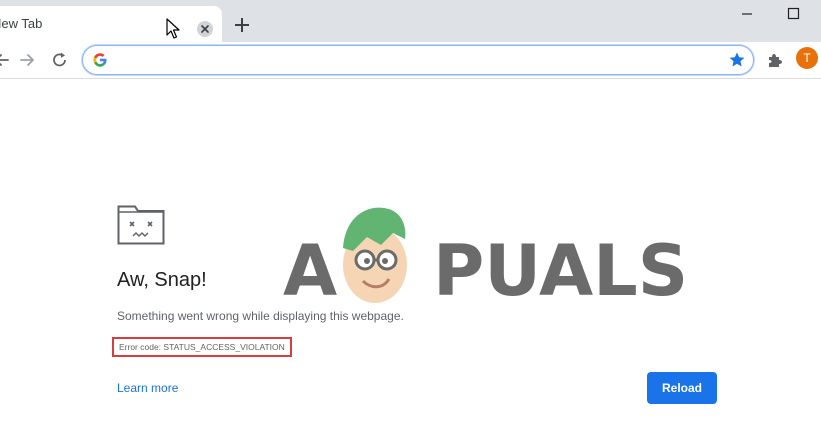 This screenshot has height=447, width=821. Describe the element at coordinates (310, 266) in the screenshot. I see `watermark-letter-a: A` at that location.